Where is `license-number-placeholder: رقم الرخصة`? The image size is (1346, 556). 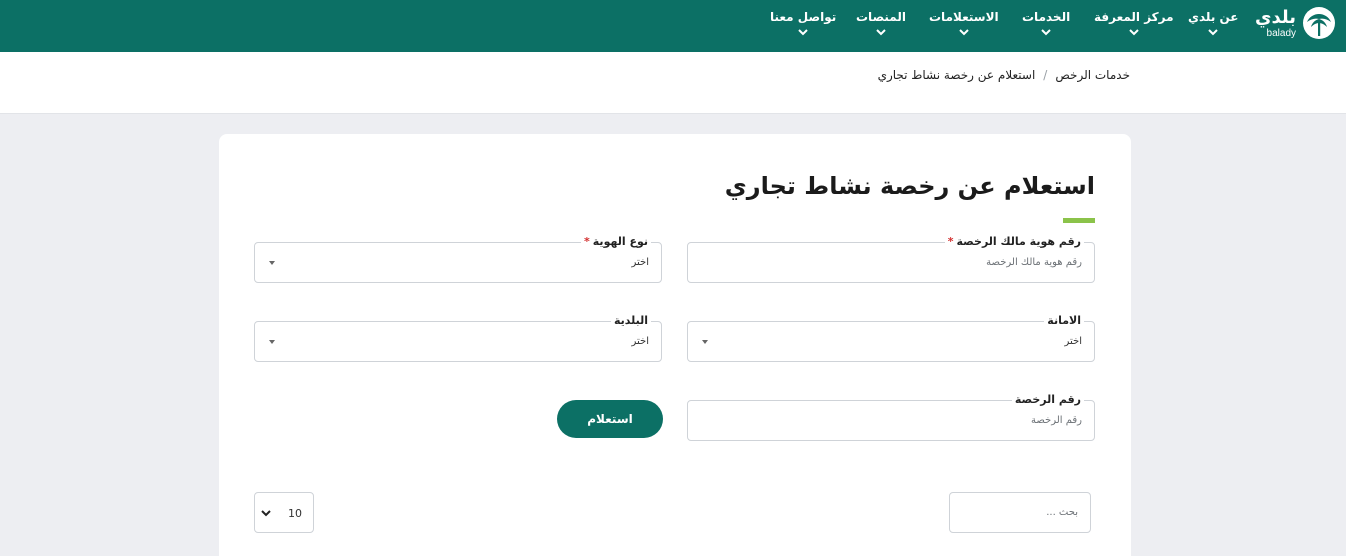
license-number-placeholder: رقم الرخصة is located at coordinates (1056, 420).